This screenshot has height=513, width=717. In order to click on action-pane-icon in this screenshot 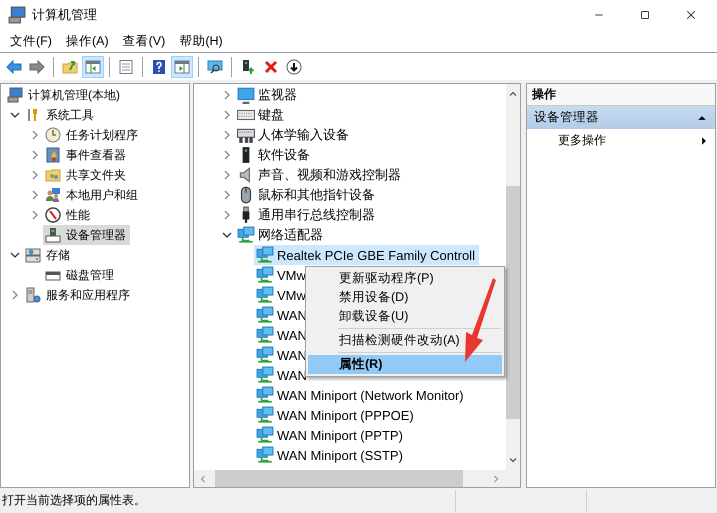, I will do `click(182, 66)`.